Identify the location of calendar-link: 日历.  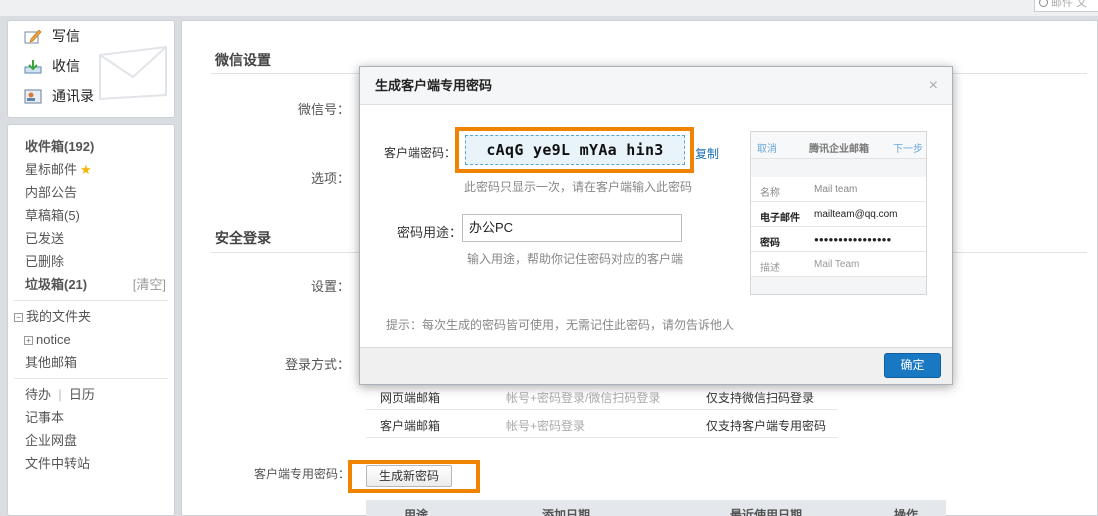
(82, 394).